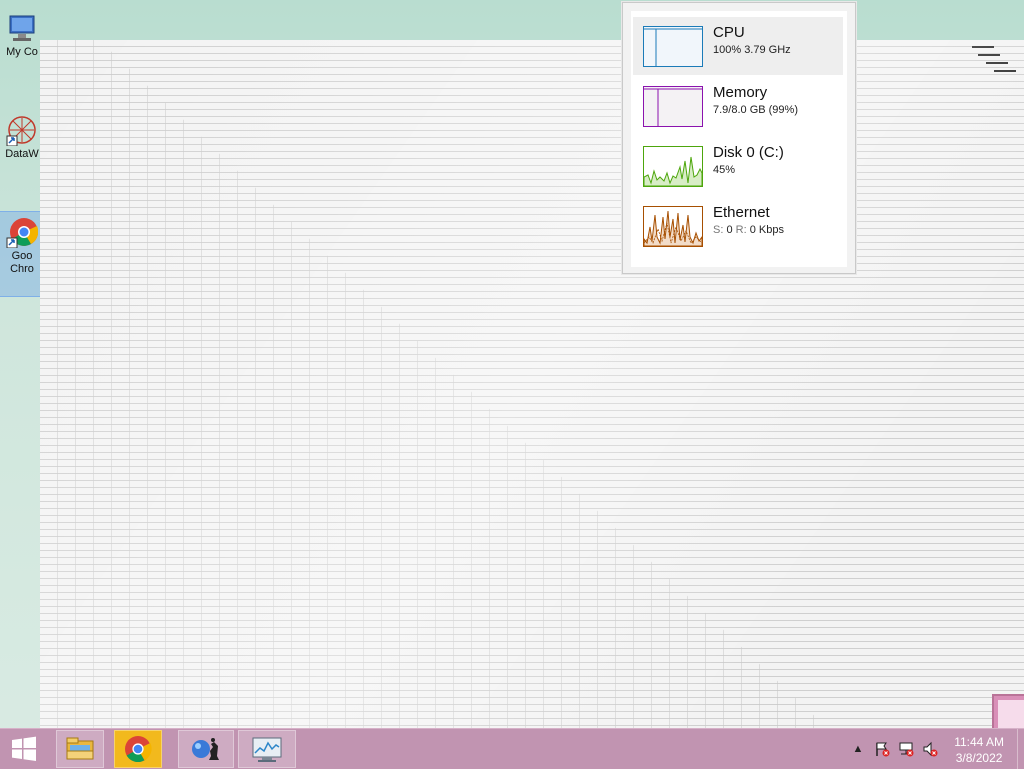 The width and height of the screenshot is (1024, 769). What do you see at coordinates (673, 46) in the screenshot?
I see `cpu-graph` at bounding box center [673, 46].